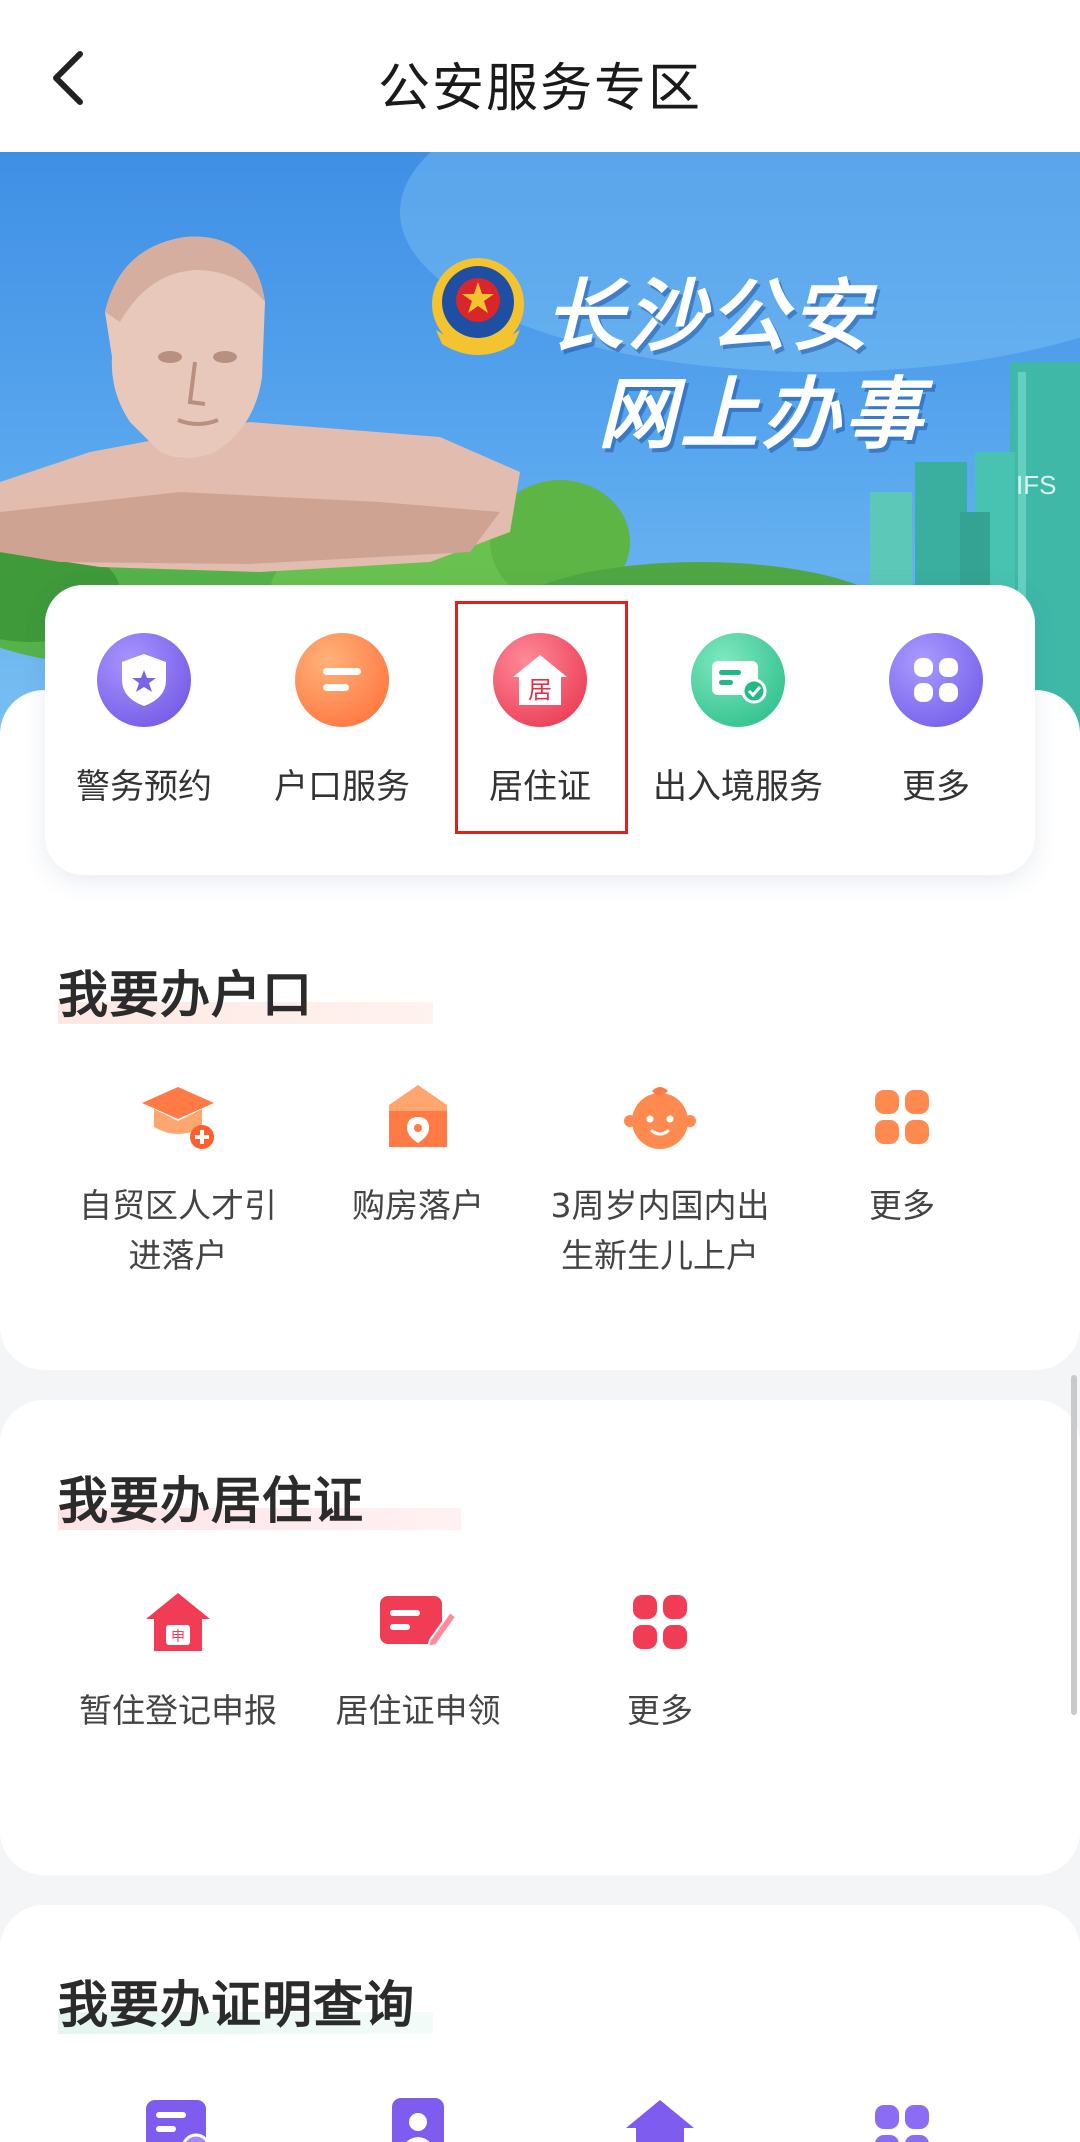 This screenshot has width=1080, height=2142. Describe the element at coordinates (342, 680) in the screenshot. I see `household-icon` at that location.